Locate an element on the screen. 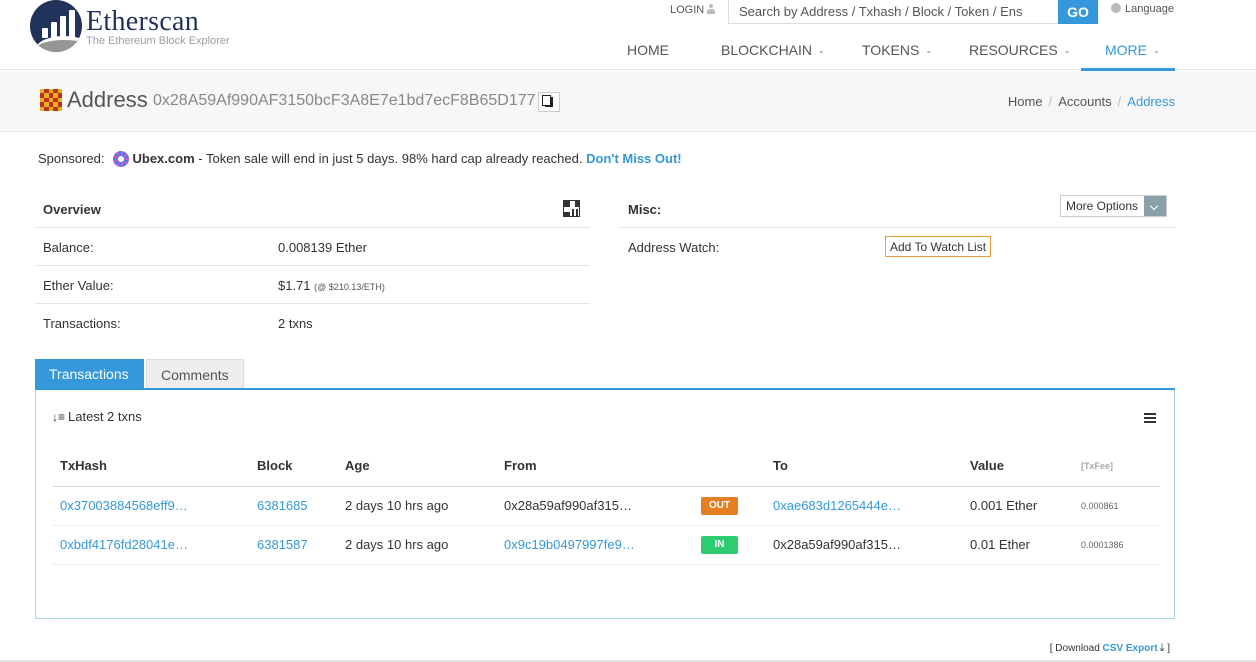 This screenshot has height=662, width=1256. more-options-dropdown: More Options is located at coordinates (1113, 206).